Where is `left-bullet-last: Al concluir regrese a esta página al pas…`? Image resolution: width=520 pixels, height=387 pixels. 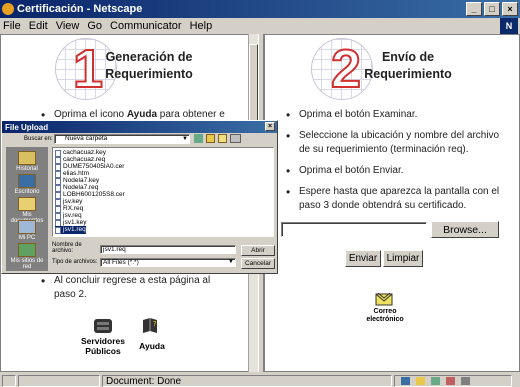 left-bullet-last: Al concluir regrese a esta página al pas… is located at coordinates (147, 288).